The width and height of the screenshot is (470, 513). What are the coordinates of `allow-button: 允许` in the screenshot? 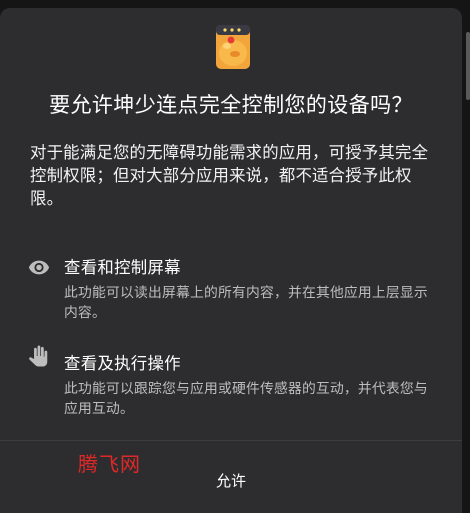 It's located at (231, 481).